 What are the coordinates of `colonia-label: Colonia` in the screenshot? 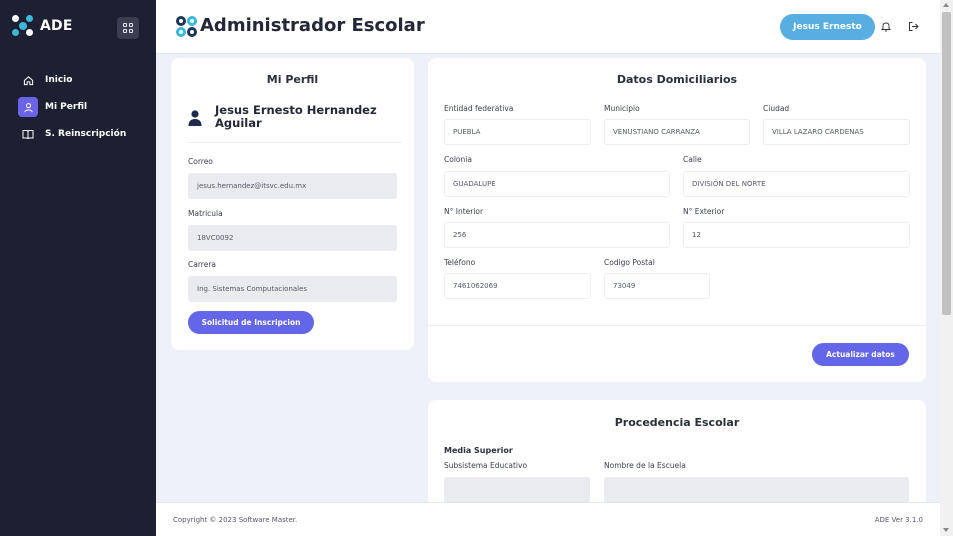 It's located at (458, 159).